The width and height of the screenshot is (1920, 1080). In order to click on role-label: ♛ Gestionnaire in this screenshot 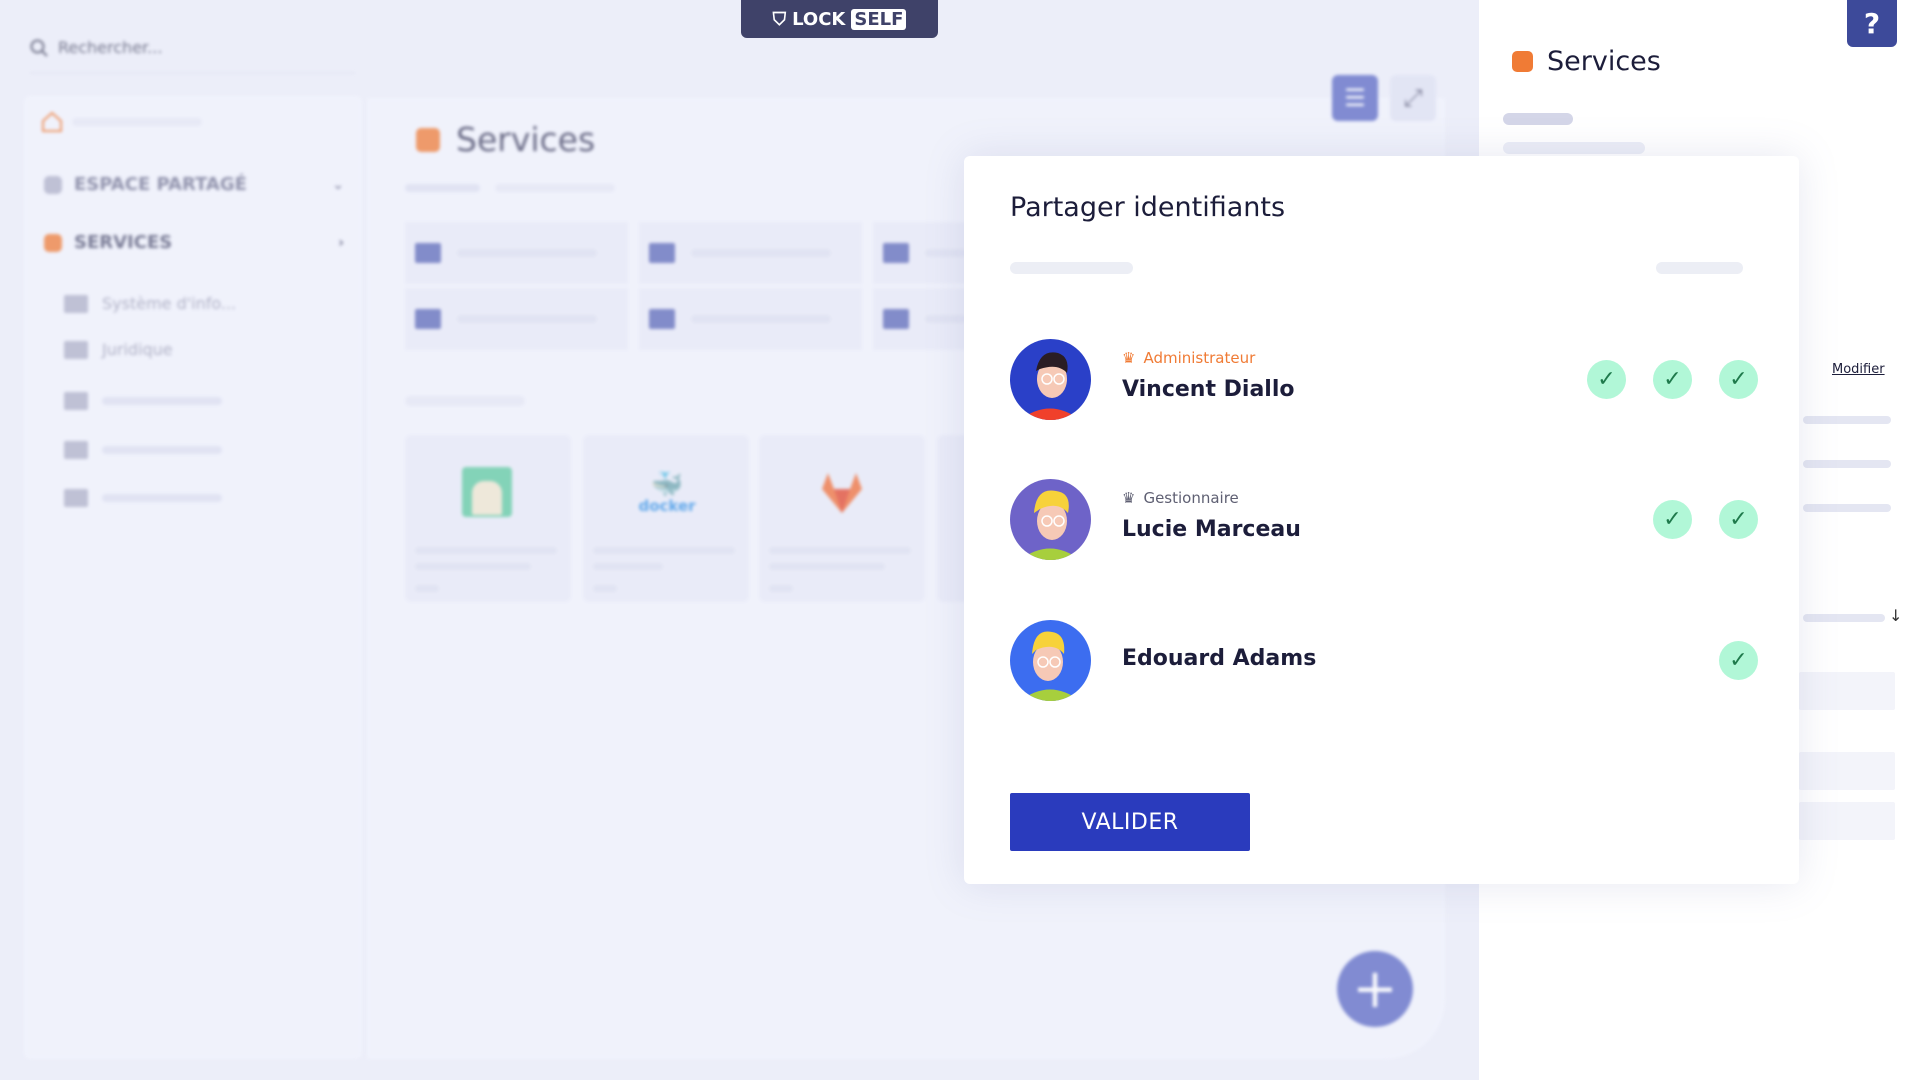, I will do `click(1180, 498)`.